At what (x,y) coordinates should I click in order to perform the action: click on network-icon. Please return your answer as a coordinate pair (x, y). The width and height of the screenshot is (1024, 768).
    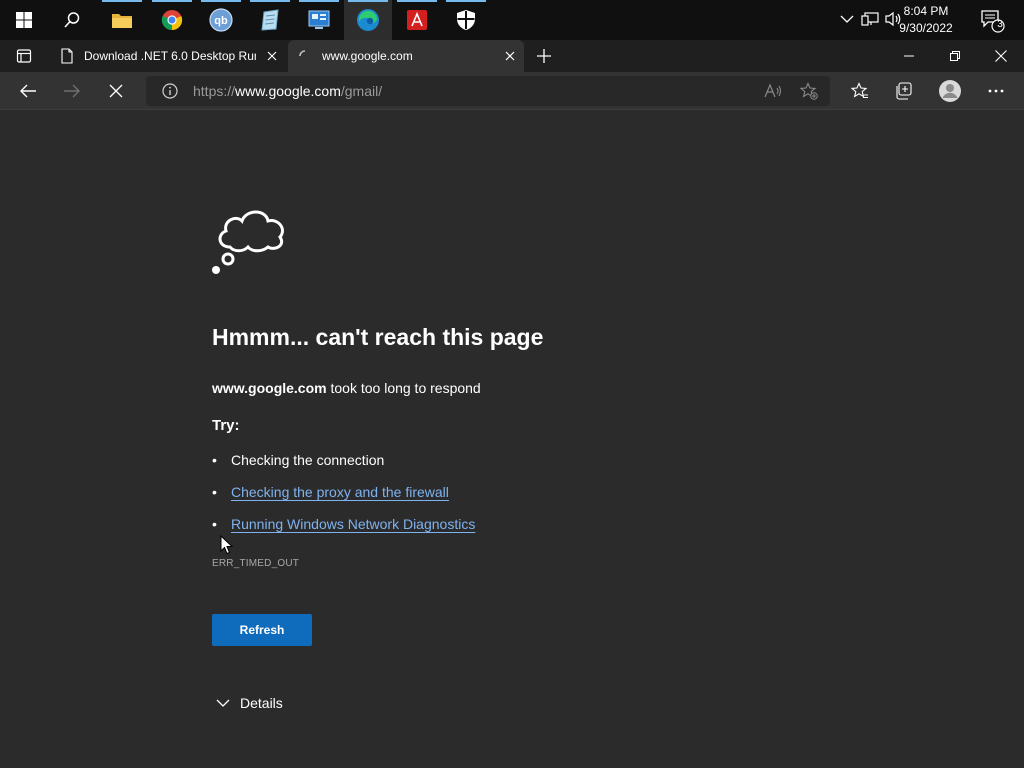
    Looking at the image, I should click on (870, 19).